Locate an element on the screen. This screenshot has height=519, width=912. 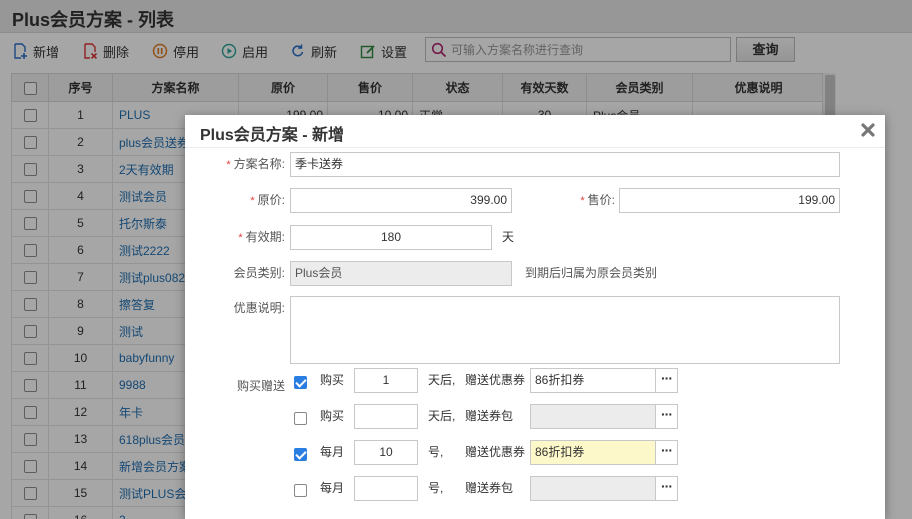
plan-name-label: * 方案名称: is located at coordinates (245, 164).